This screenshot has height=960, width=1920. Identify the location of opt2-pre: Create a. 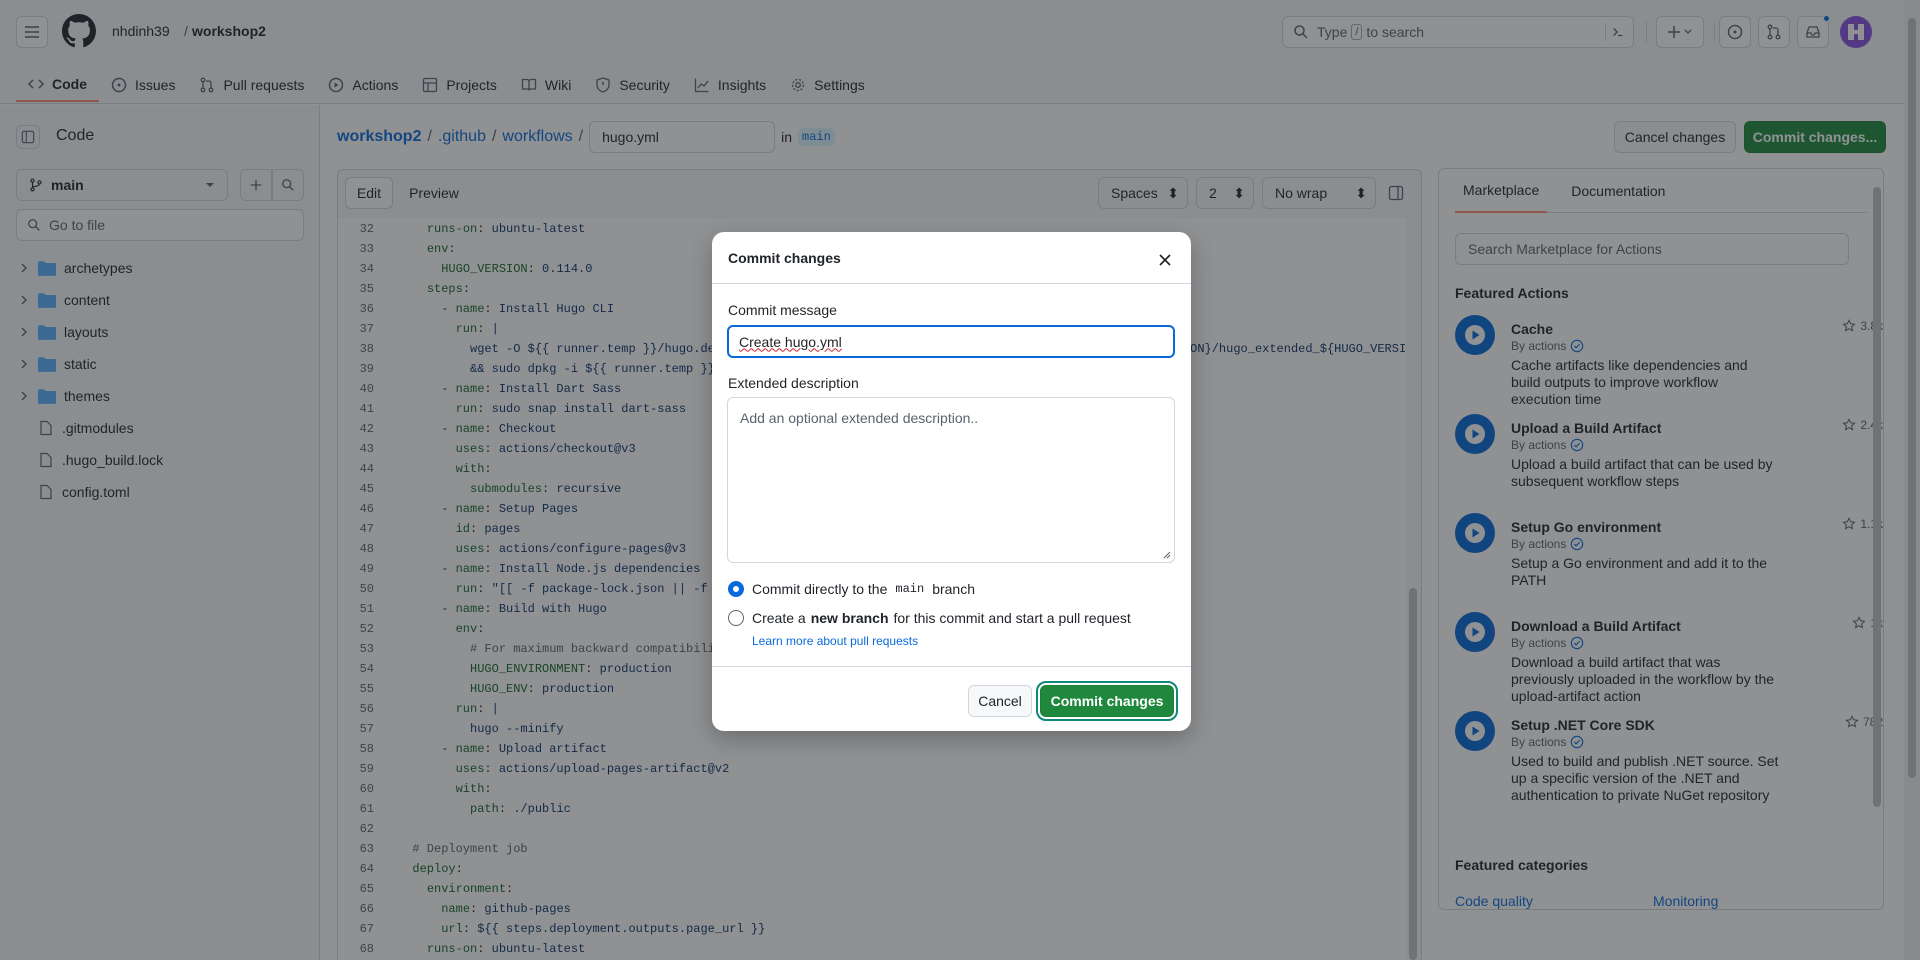
(779, 618).